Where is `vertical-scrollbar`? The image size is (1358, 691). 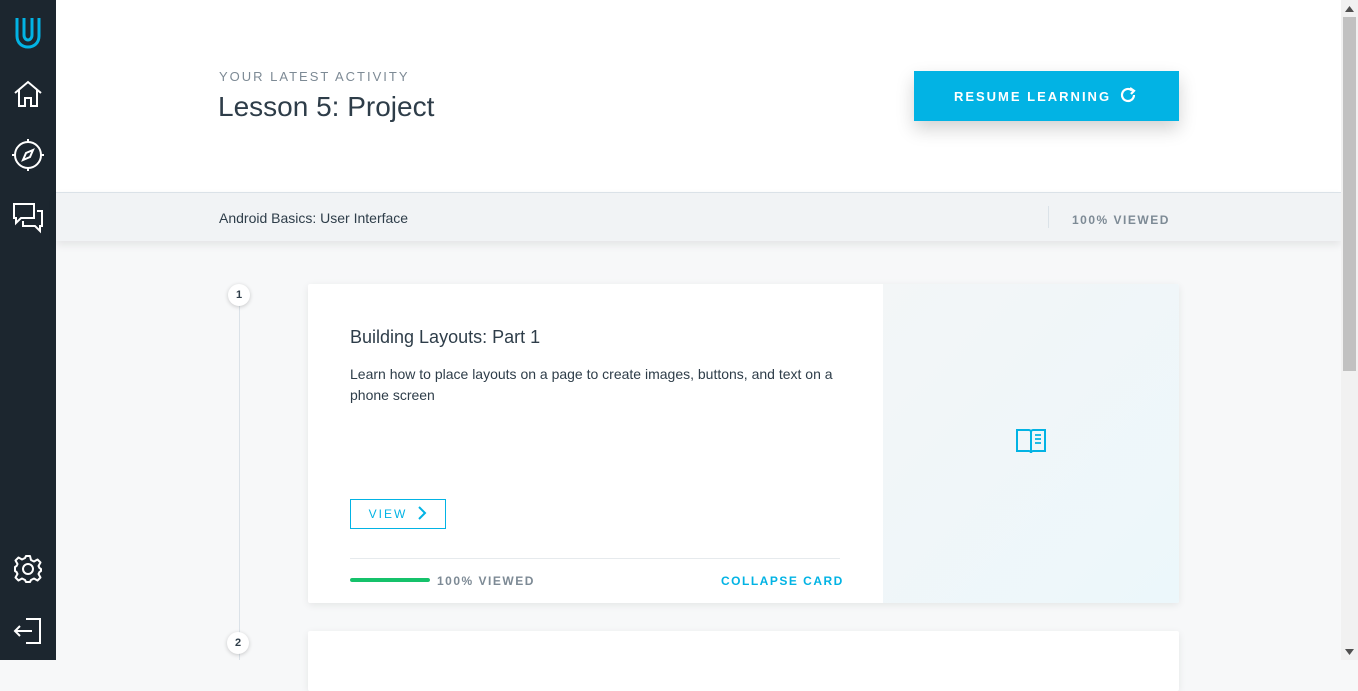
vertical-scrollbar is located at coordinates (1349, 330).